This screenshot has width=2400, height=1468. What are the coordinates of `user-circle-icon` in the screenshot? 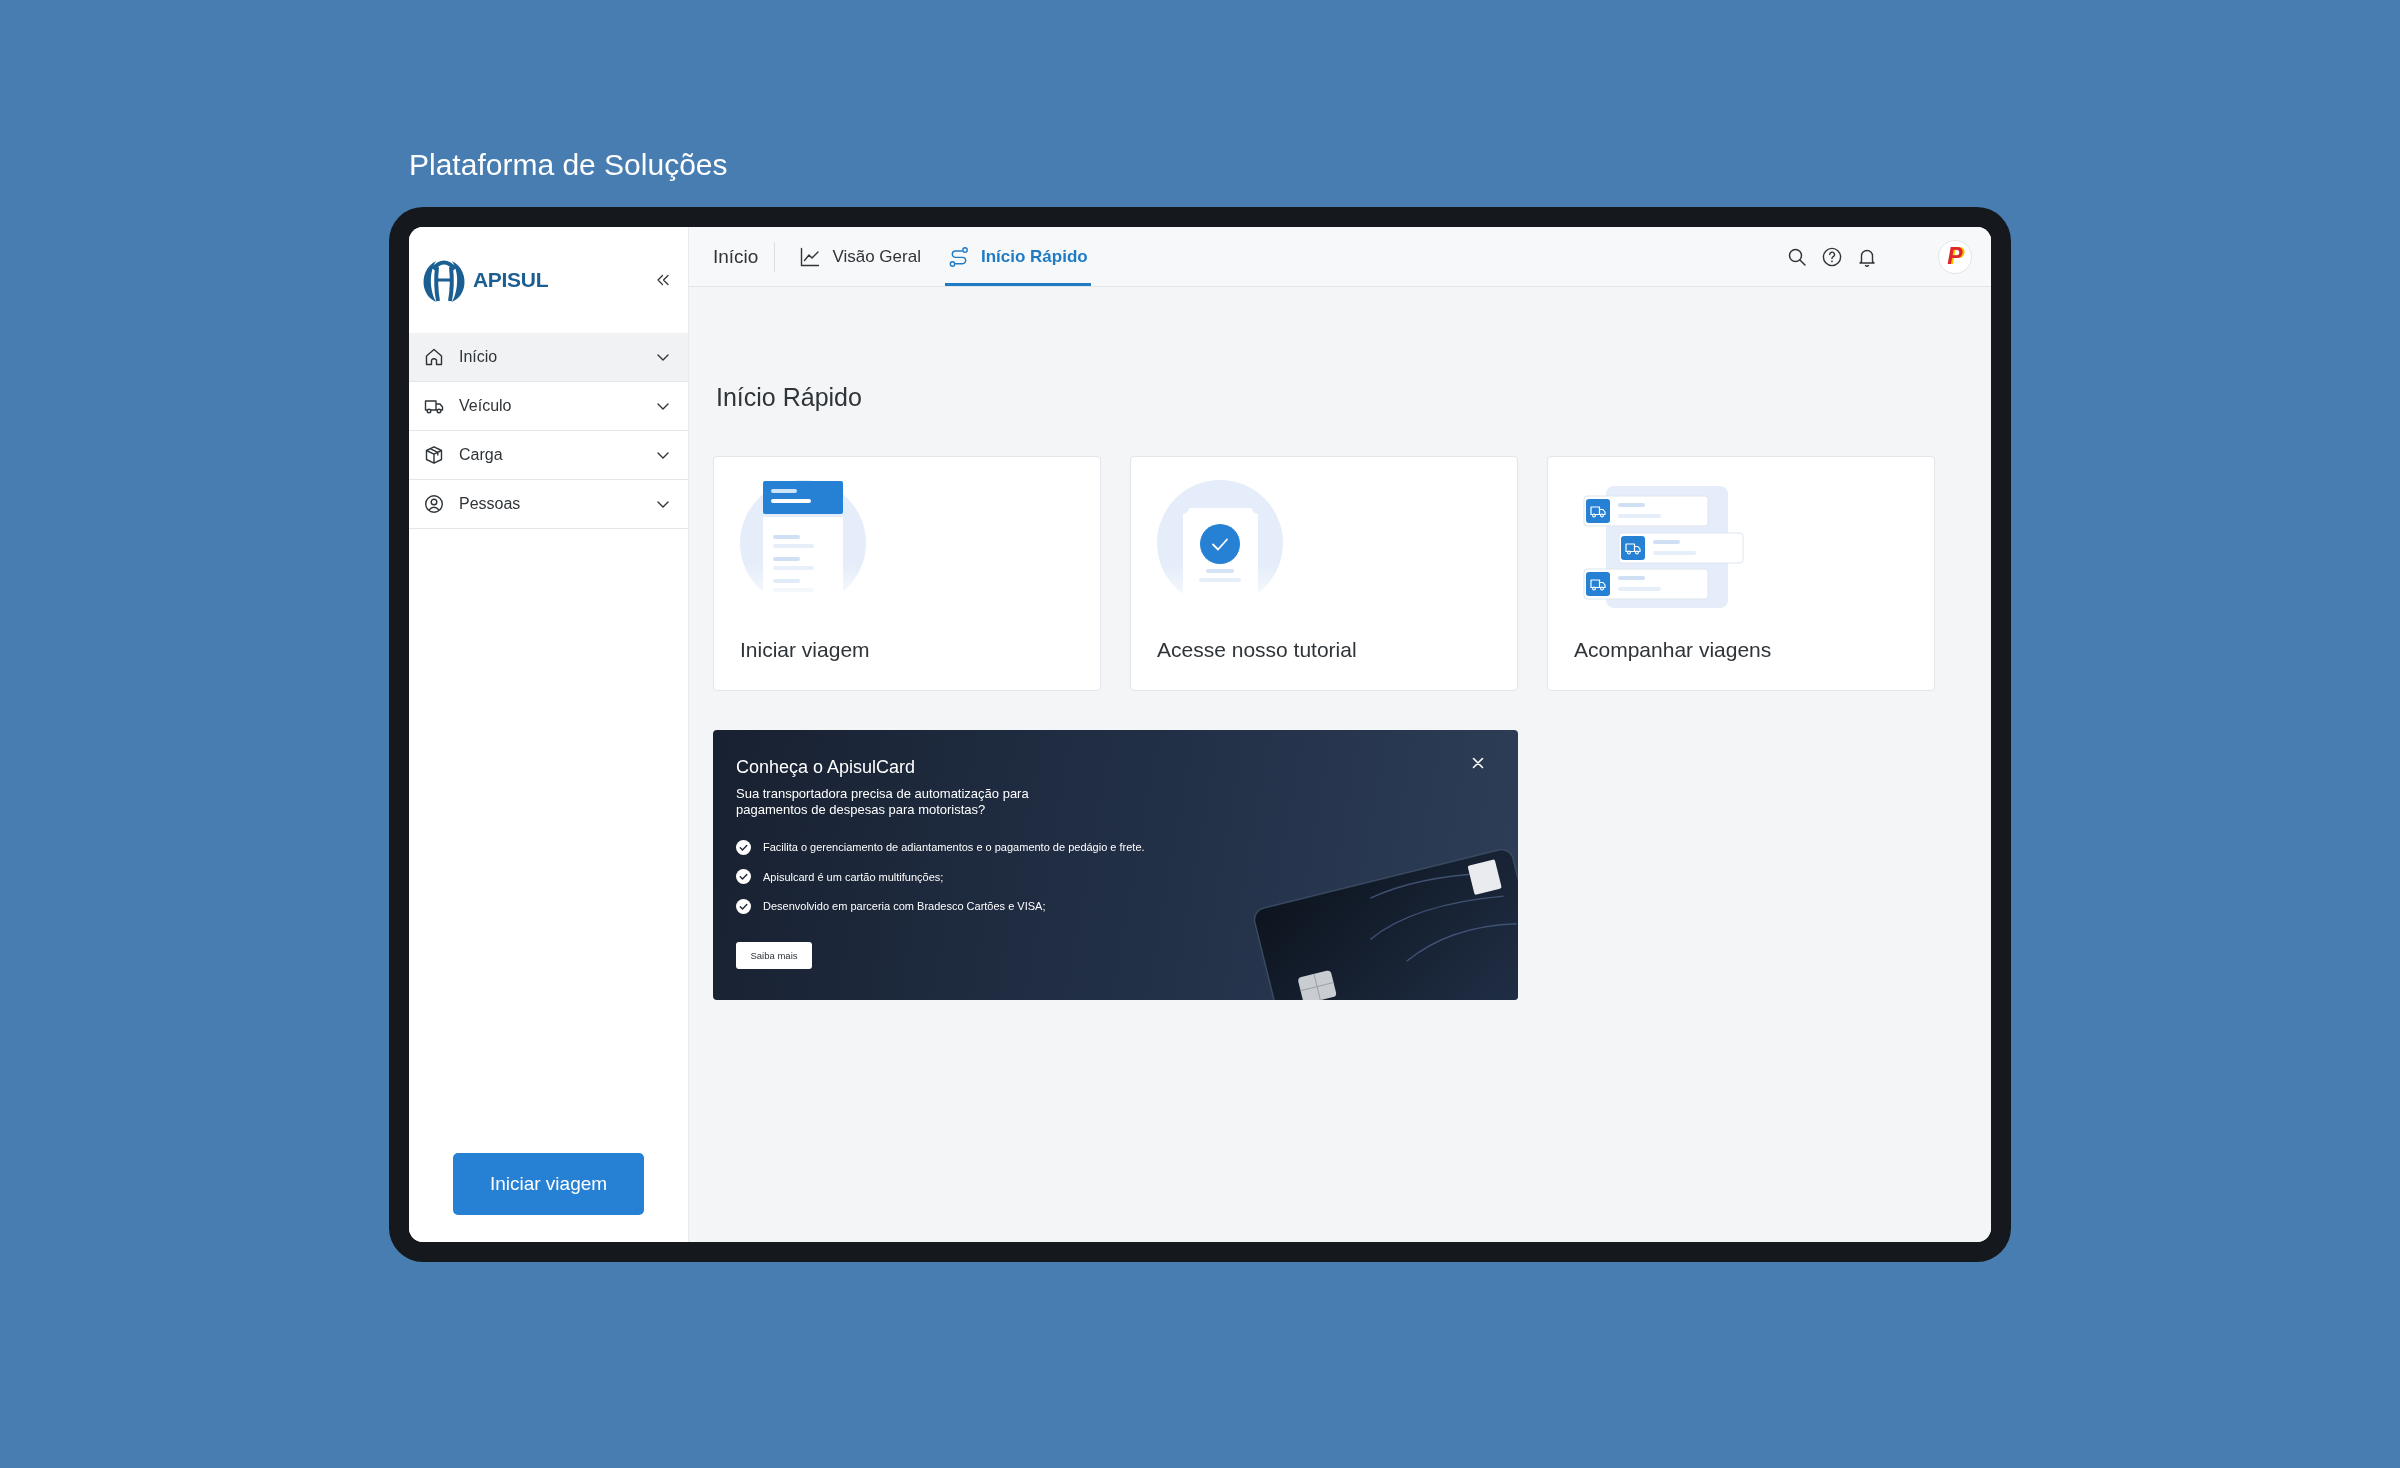 It's located at (434, 504).